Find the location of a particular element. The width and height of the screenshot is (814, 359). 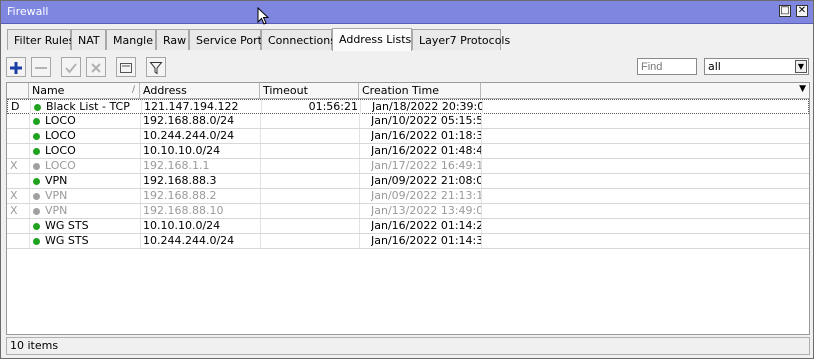

row-flag: X is located at coordinates (14, 195).